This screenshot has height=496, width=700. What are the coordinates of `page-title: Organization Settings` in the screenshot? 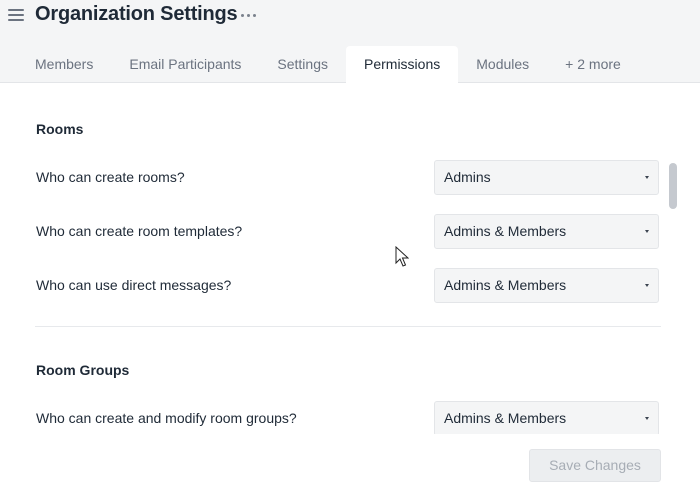 It's located at (136, 14).